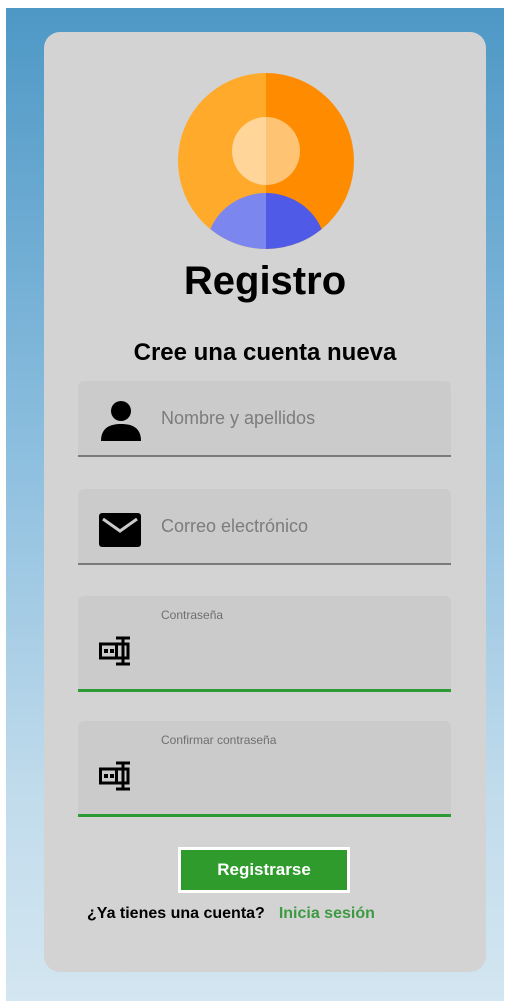  I want to click on email-field: Correo electrónico, so click(264, 527).